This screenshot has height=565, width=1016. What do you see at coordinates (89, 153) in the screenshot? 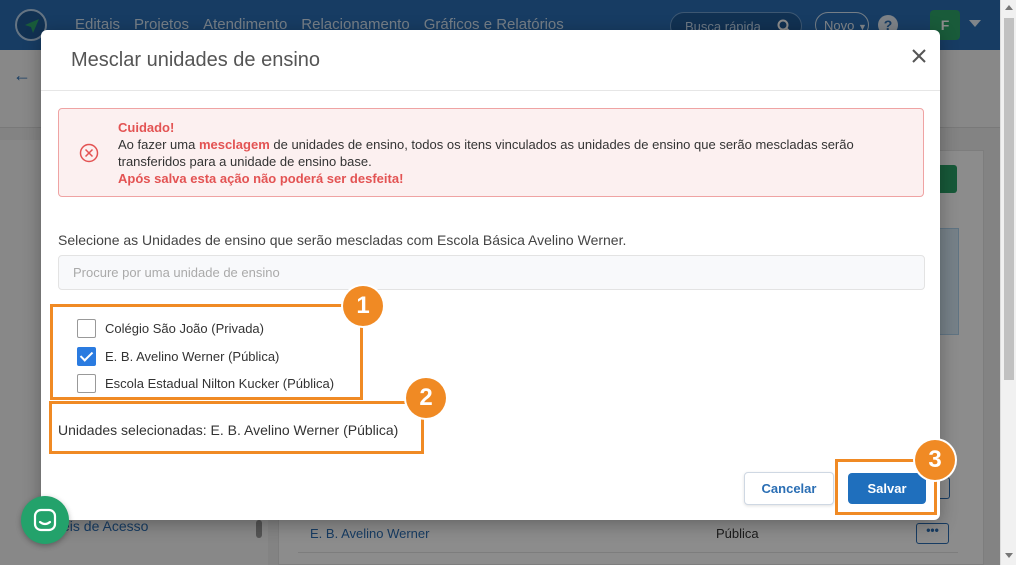
I see `error-circle-icon` at bounding box center [89, 153].